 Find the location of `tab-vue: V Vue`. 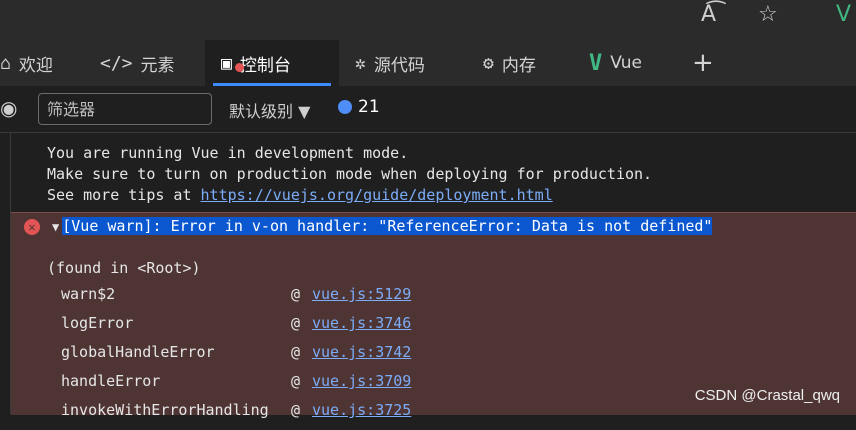

tab-vue: V Vue is located at coordinates (629, 63).